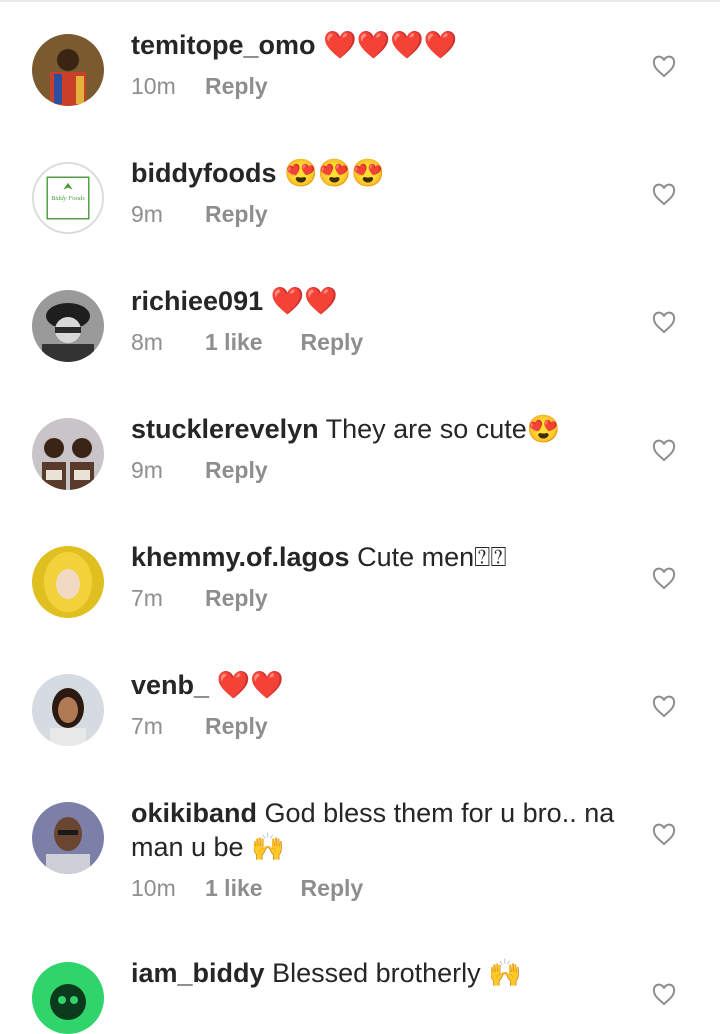  Describe the element at coordinates (223, 45) in the screenshot. I see `comment-username: temitope_omo` at that location.